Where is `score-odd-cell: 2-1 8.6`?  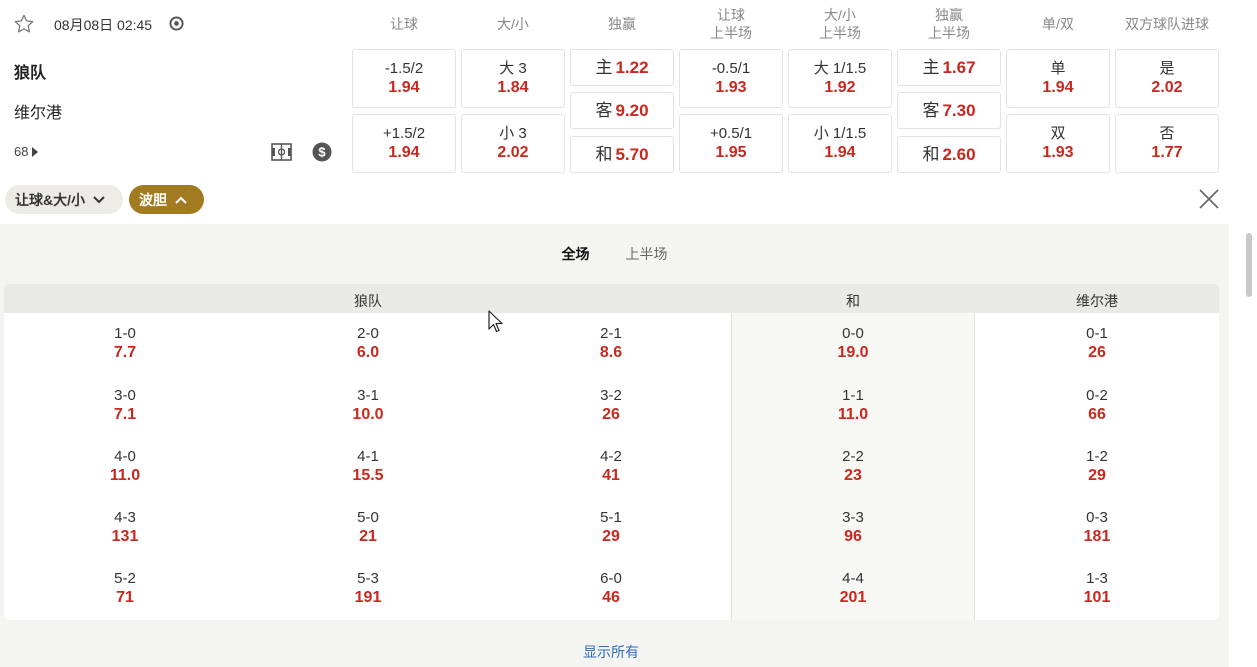 score-odd-cell: 2-1 8.6 is located at coordinates (611, 343).